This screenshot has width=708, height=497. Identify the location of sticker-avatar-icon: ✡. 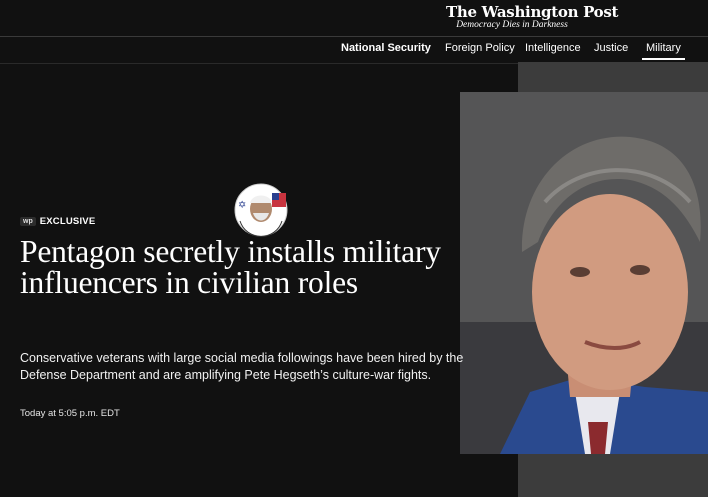
(261, 210).